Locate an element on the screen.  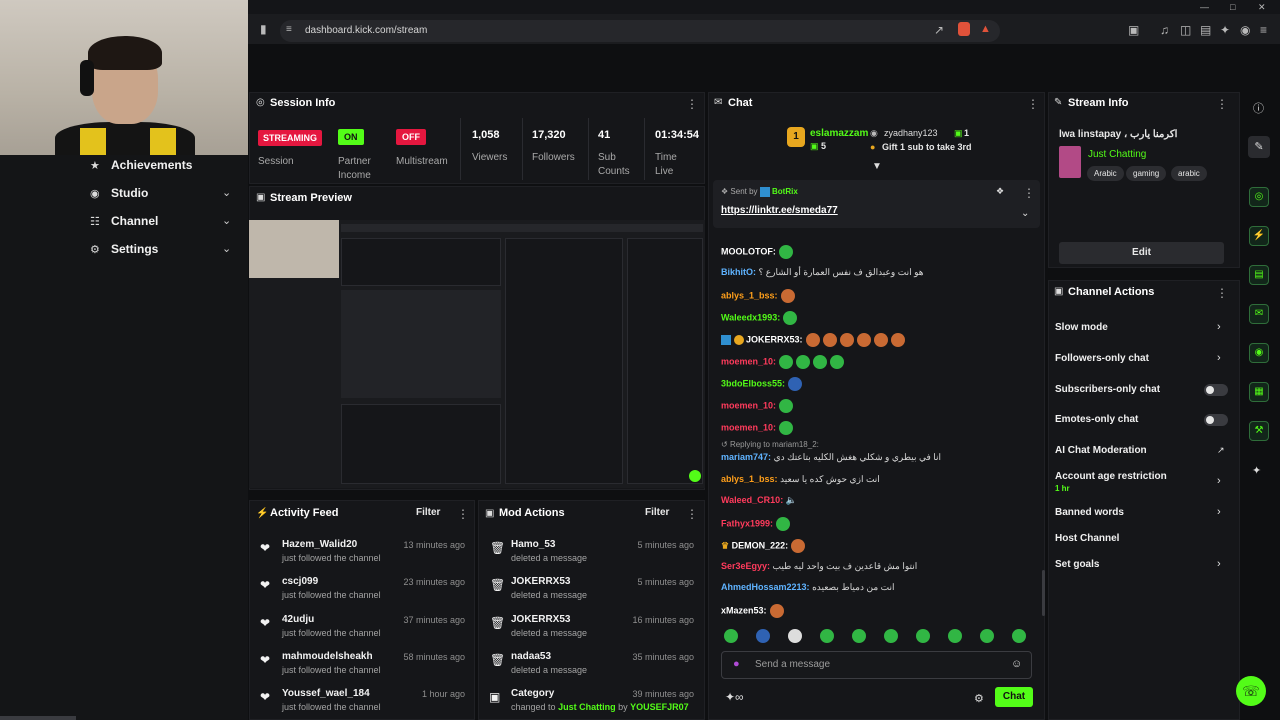
tag: arabic is located at coordinates (1189, 173).